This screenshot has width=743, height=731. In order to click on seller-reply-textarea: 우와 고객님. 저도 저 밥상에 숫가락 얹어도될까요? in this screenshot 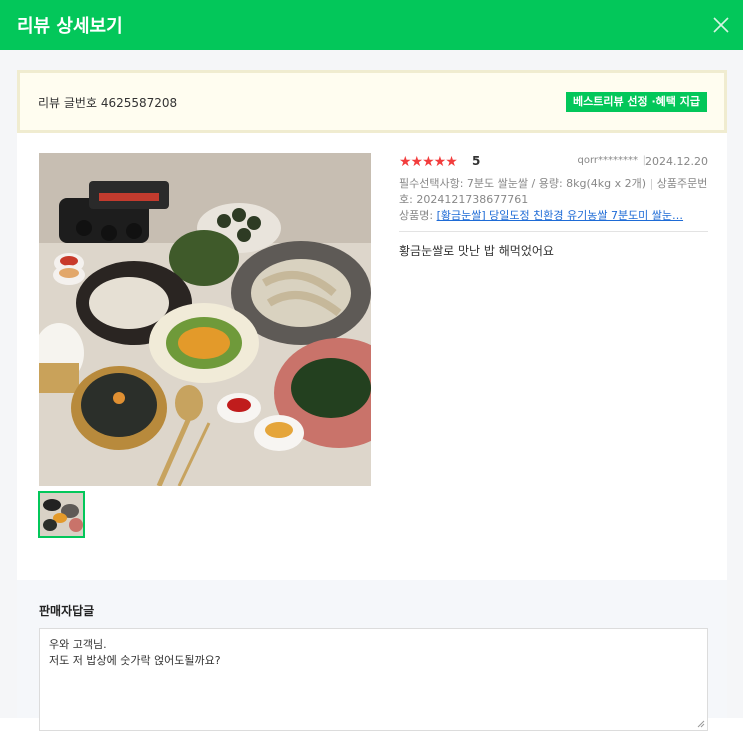, I will do `click(373, 679)`.